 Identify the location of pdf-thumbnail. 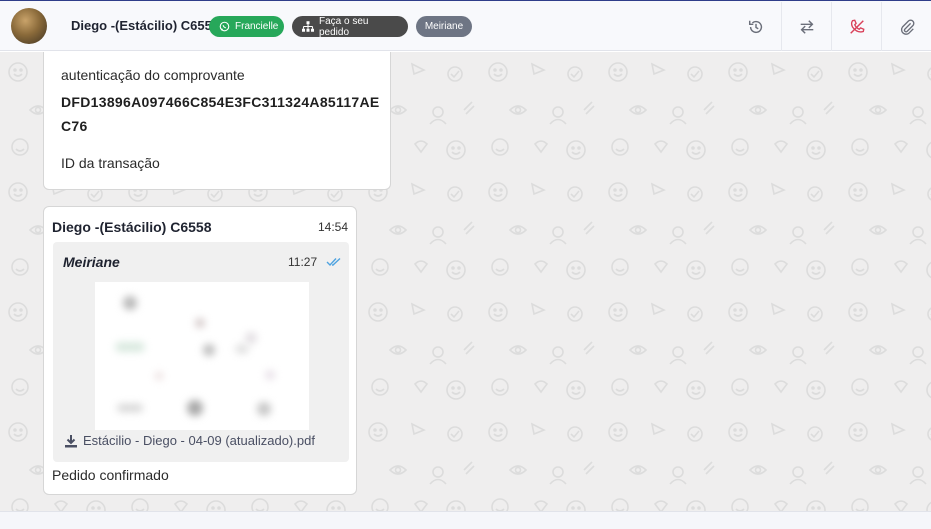
(202, 356).